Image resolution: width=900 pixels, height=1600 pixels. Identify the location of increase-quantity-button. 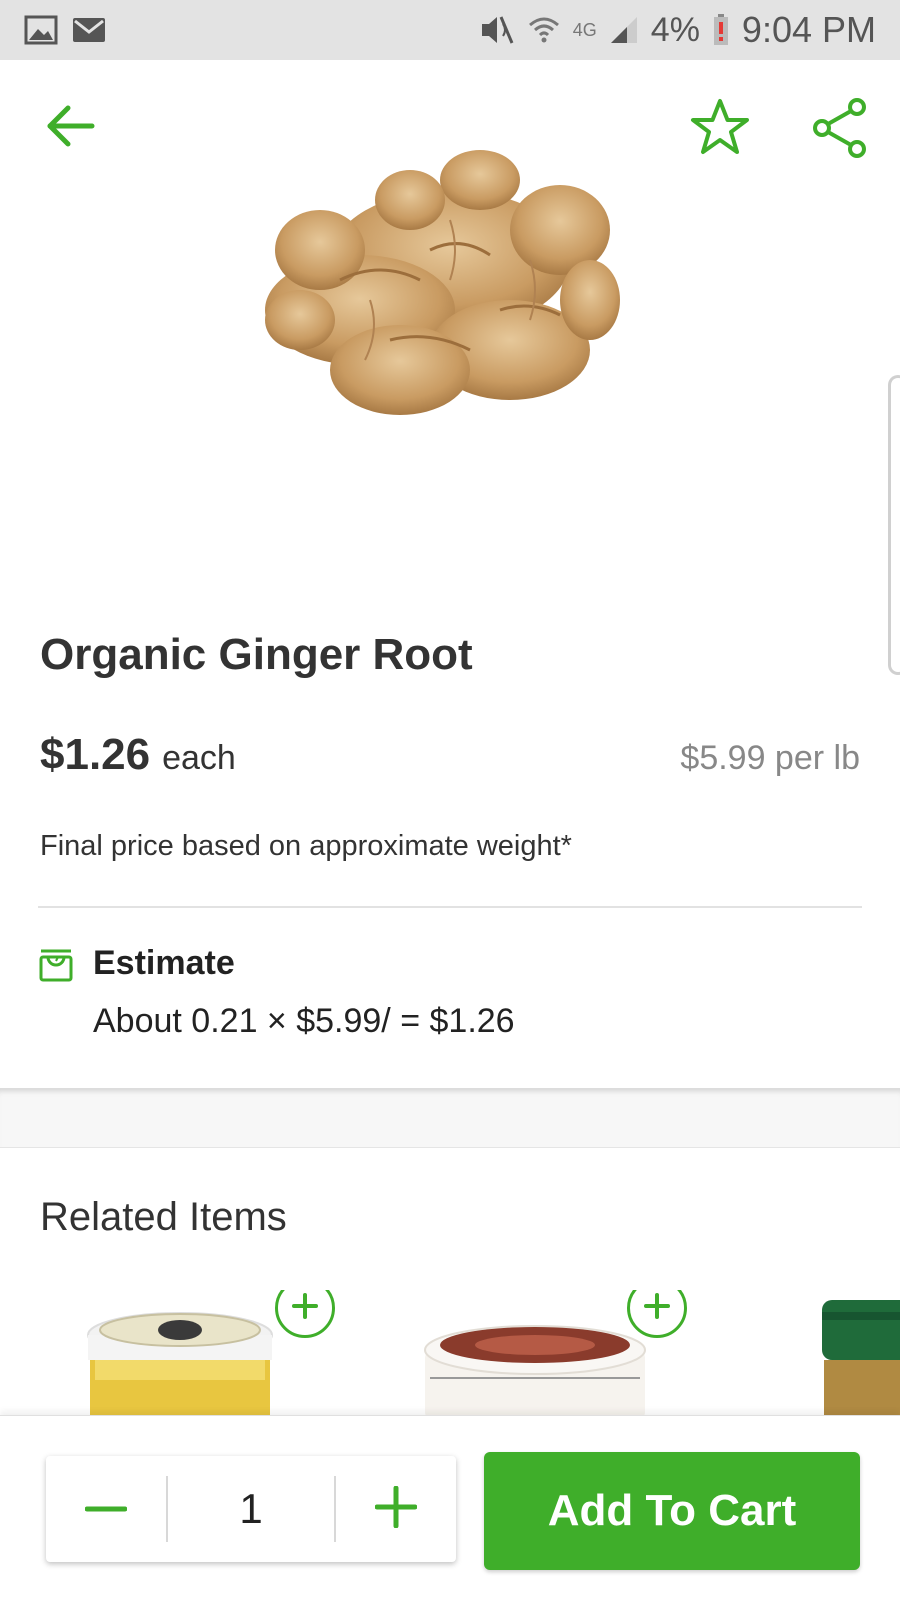
(396, 1509).